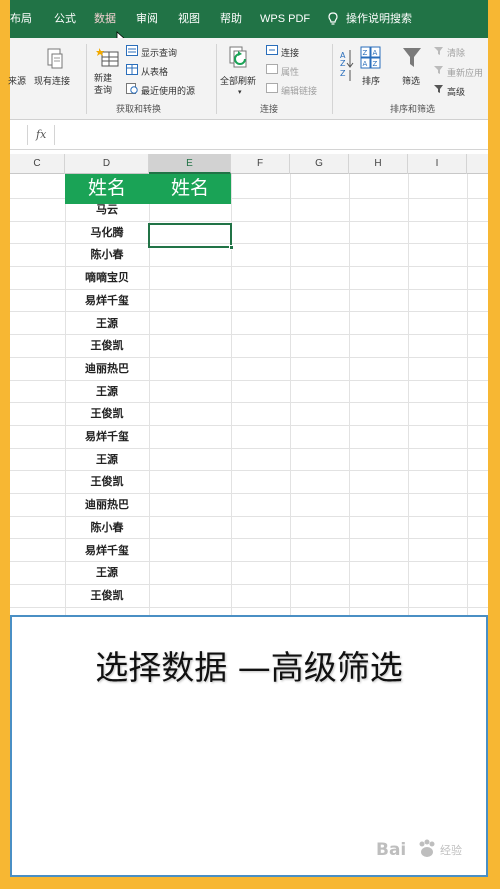 This screenshot has height=889, width=500. What do you see at coordinates (271, 135) in the screenshot?
I see `formula-input` at bounding box center [271, 135].